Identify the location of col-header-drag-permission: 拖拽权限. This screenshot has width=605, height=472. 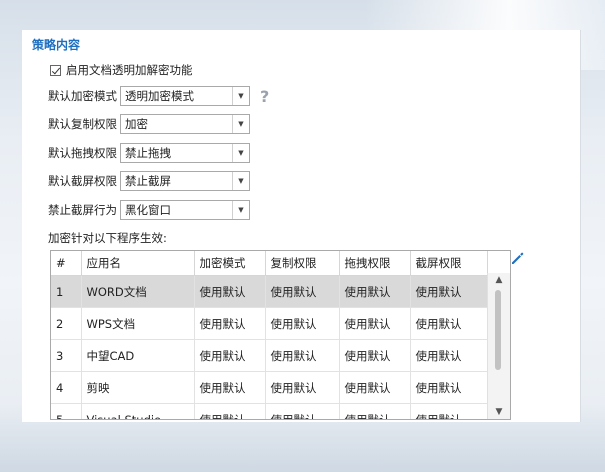
(375, 263).